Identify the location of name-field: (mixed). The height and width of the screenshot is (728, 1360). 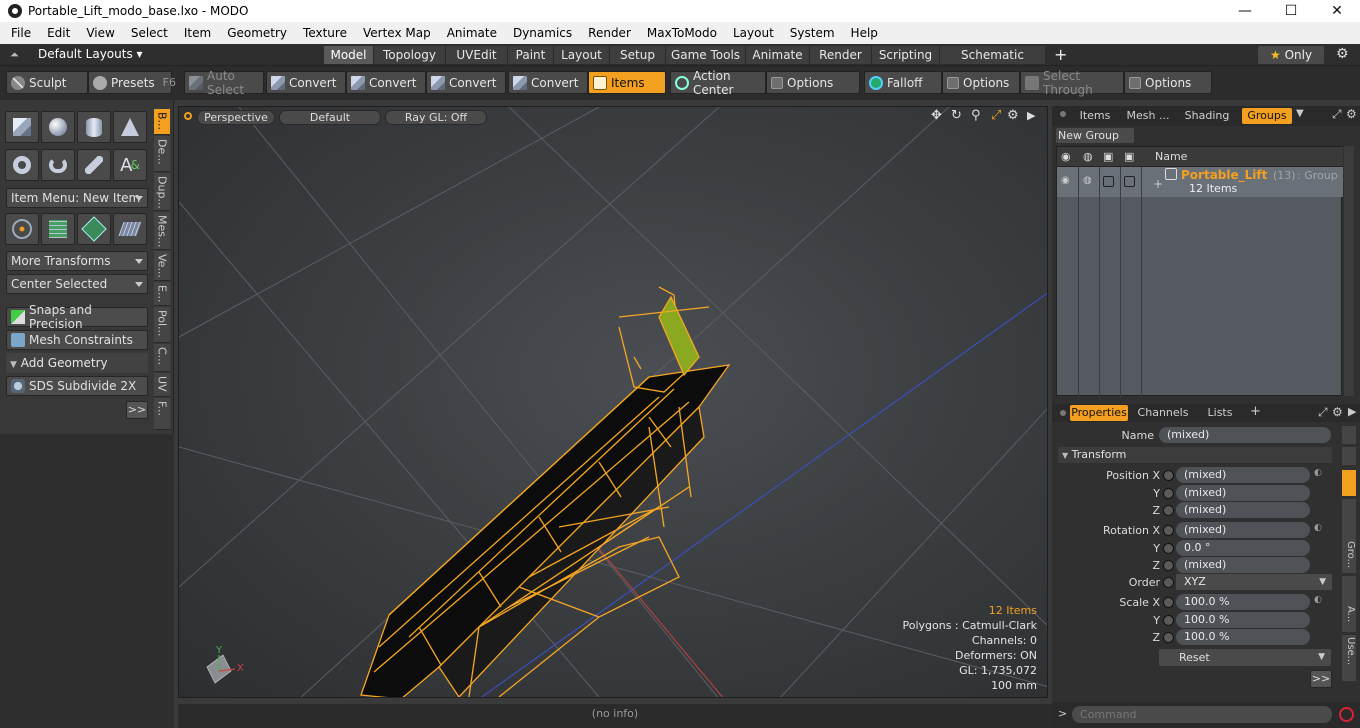
(1245, 435).